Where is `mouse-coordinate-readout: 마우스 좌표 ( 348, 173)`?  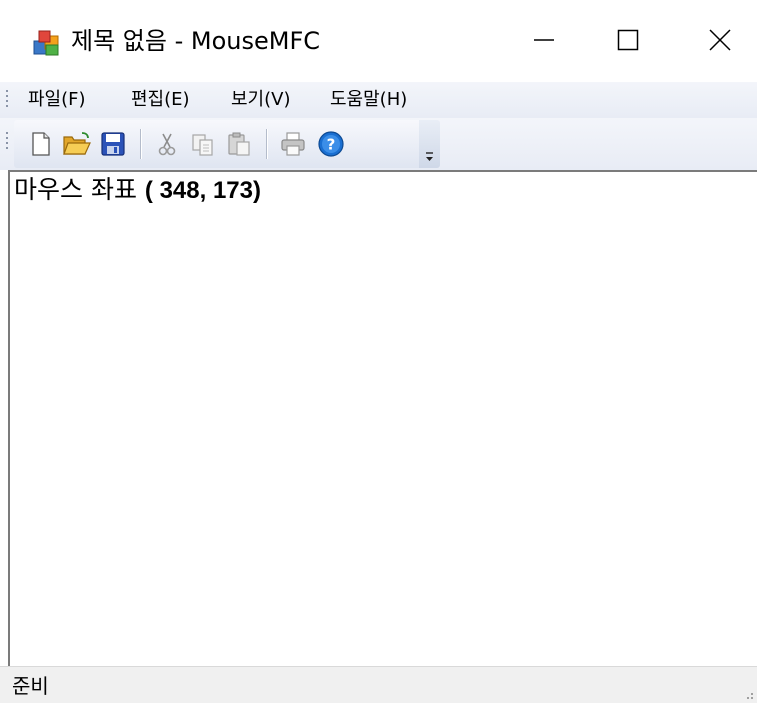 mouse-coordinate-readout: 마우스 좌표 ( 348, 173) is located at coordinates (137, 190).